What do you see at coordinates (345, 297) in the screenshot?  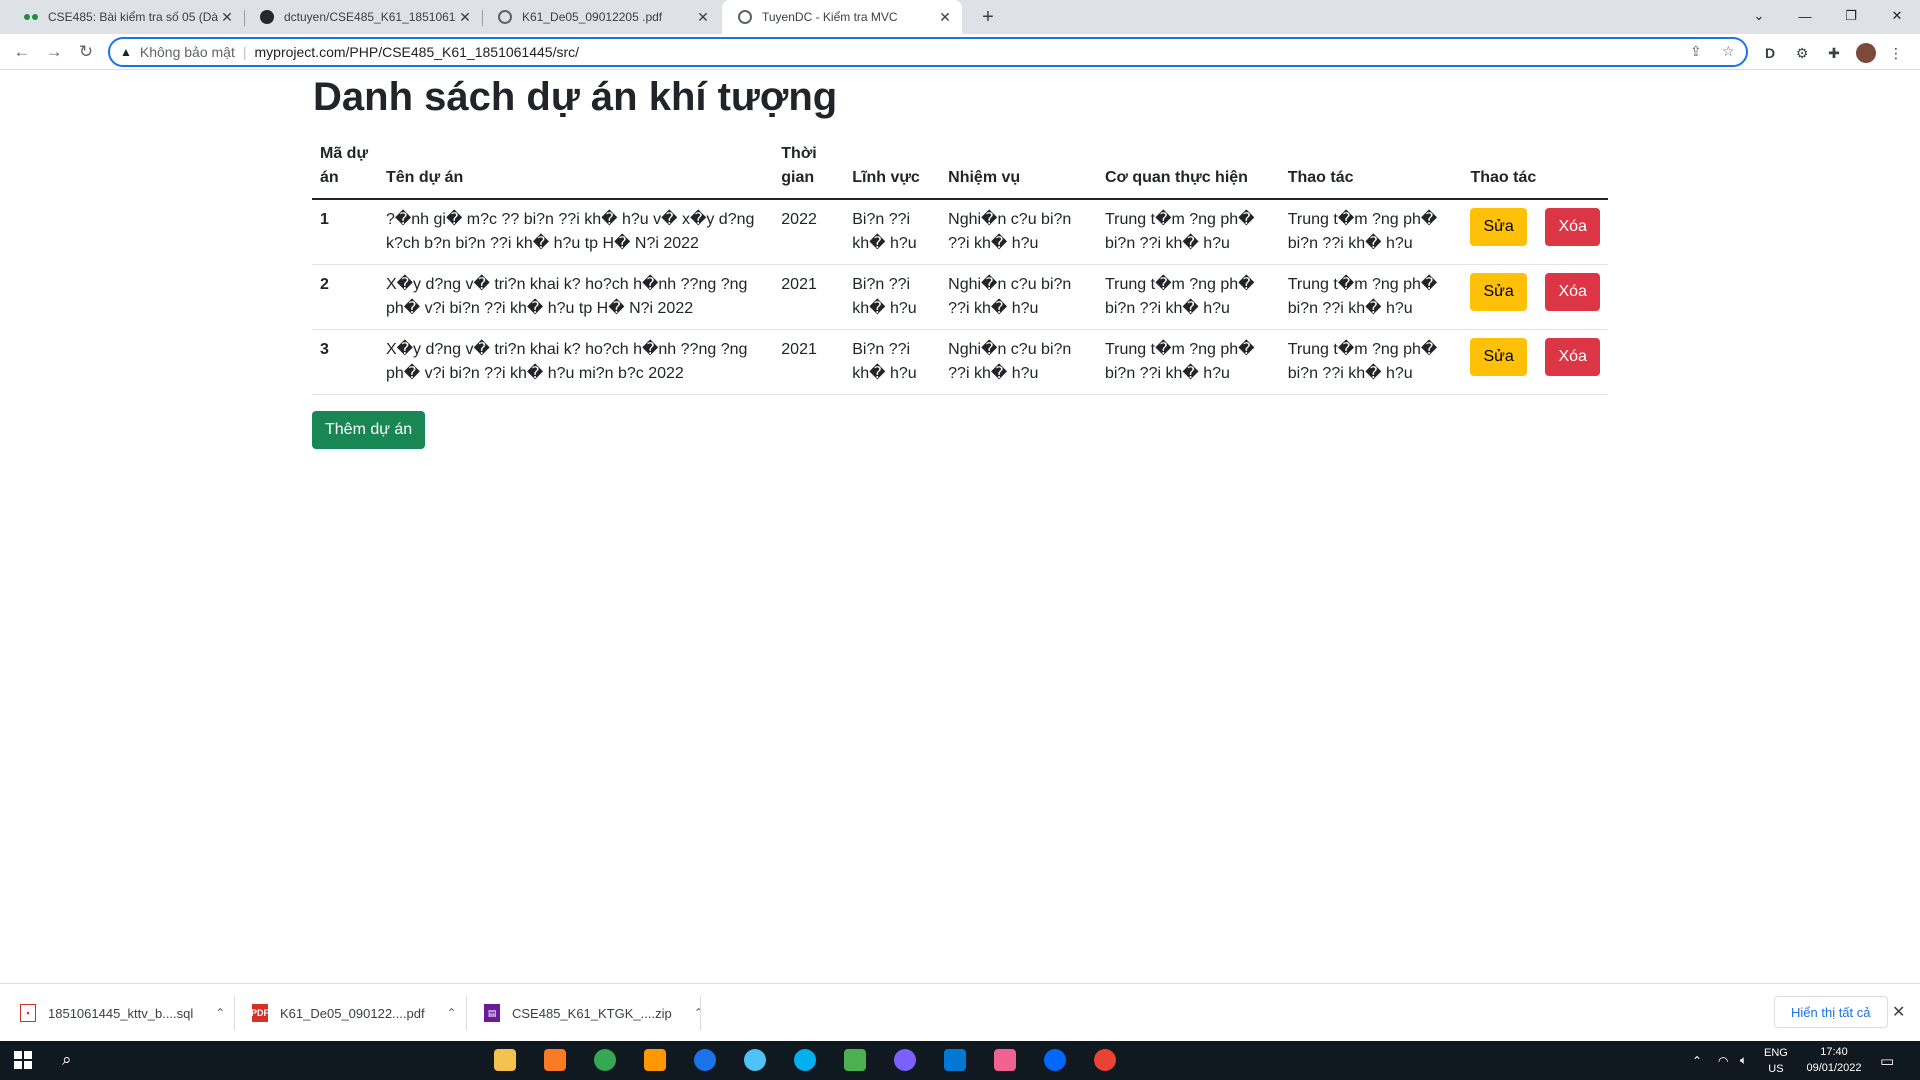 I see `cell-id: 2` at bounding box center [345, 297].